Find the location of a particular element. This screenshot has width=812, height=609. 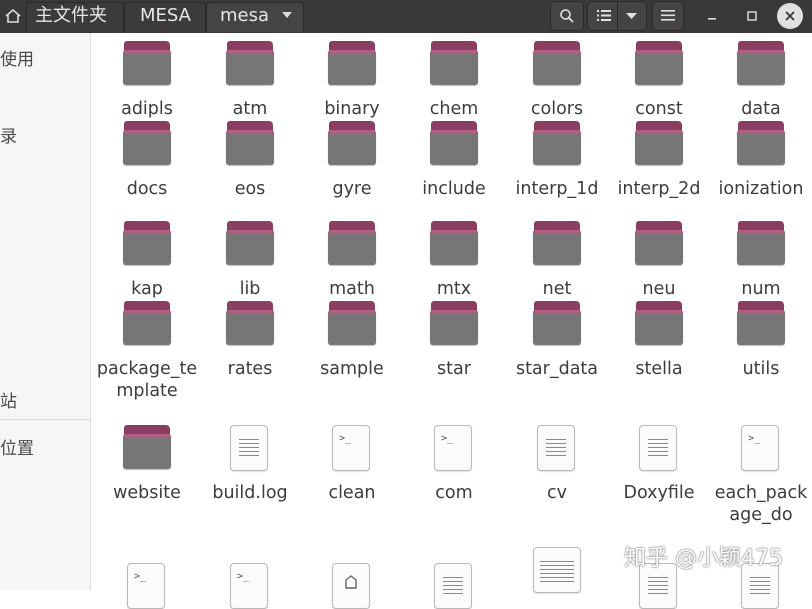

archive-icon is located at coordinates (352, 586).